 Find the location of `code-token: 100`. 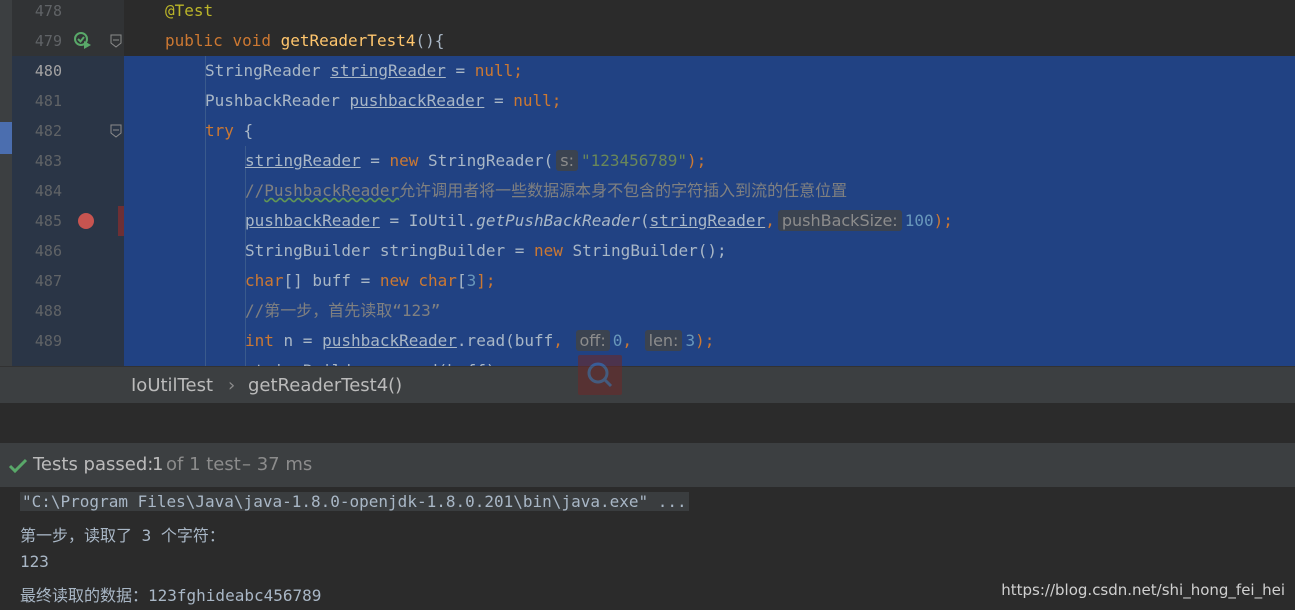

code-token: 100 is located at coordinates (919, 220).